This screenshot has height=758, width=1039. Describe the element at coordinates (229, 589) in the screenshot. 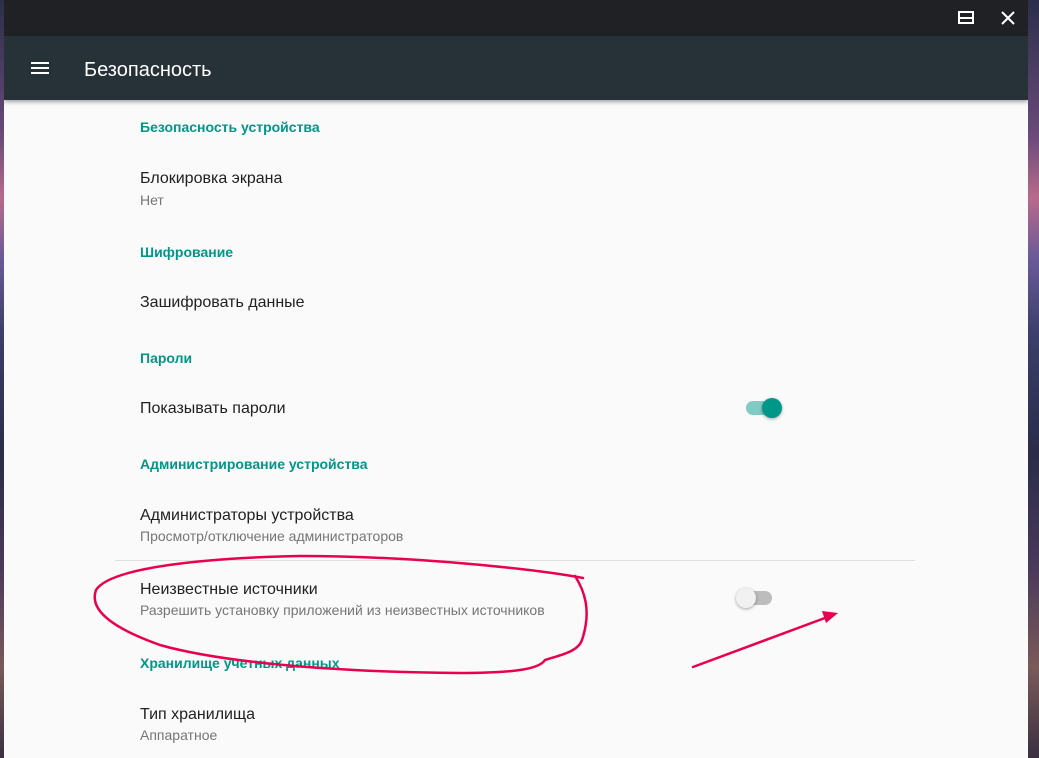

I see `unknown-sources-title: Неизвестные источники` at that location.